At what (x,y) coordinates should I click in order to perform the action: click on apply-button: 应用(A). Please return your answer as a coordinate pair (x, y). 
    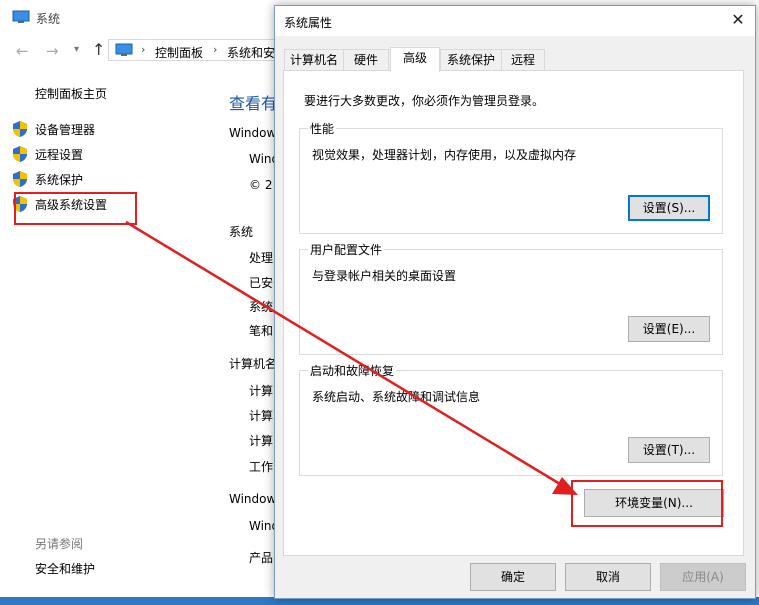
    Looking at the image, I should click on (703, 577).